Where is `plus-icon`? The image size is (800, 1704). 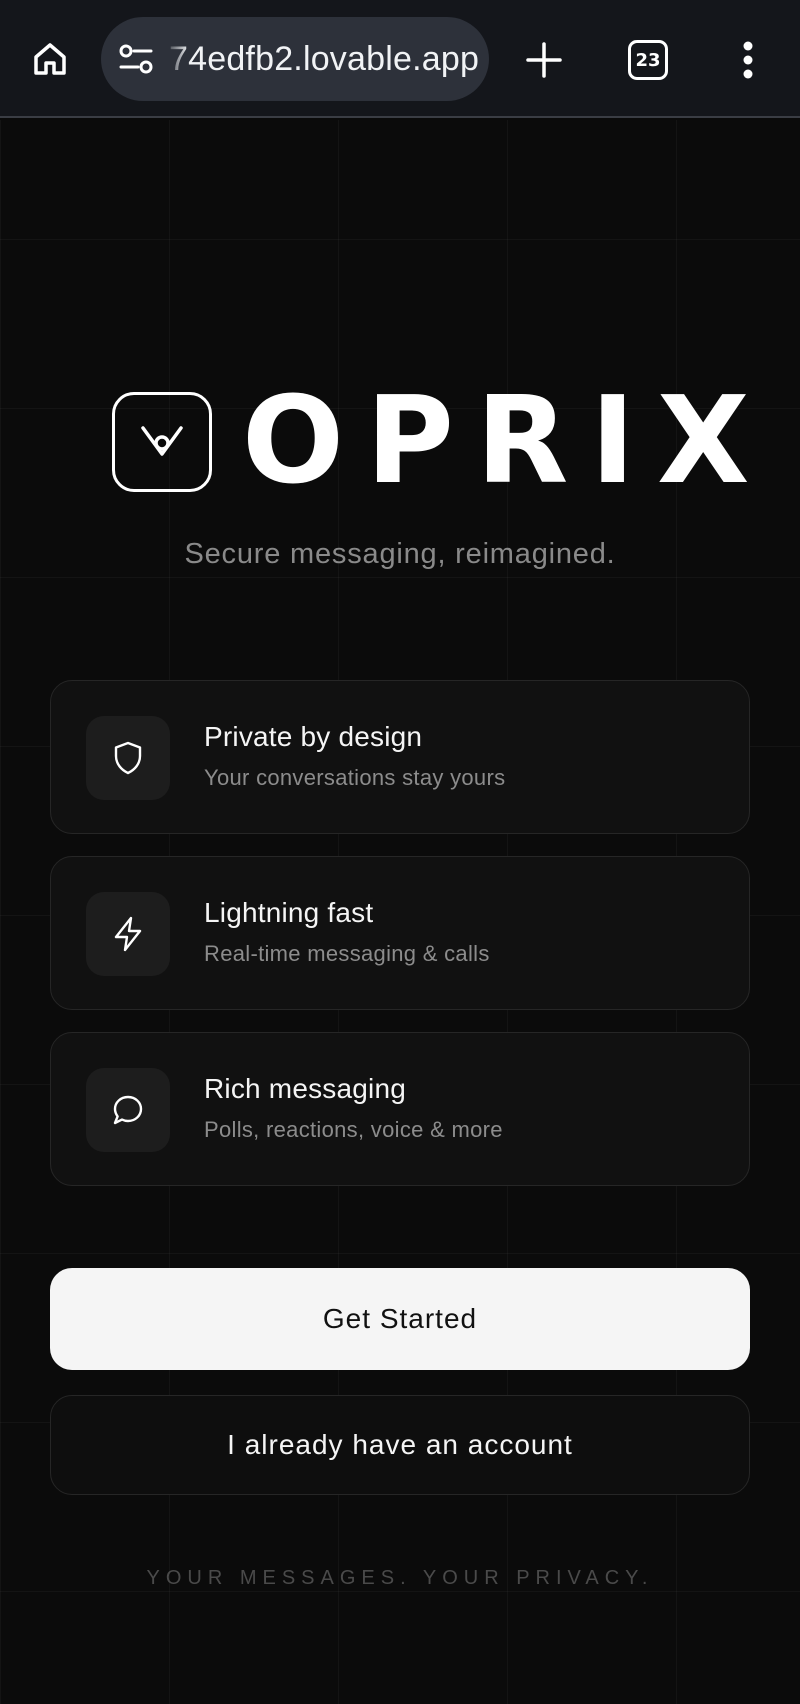
plus-icon is located at coordinates (544, 60).